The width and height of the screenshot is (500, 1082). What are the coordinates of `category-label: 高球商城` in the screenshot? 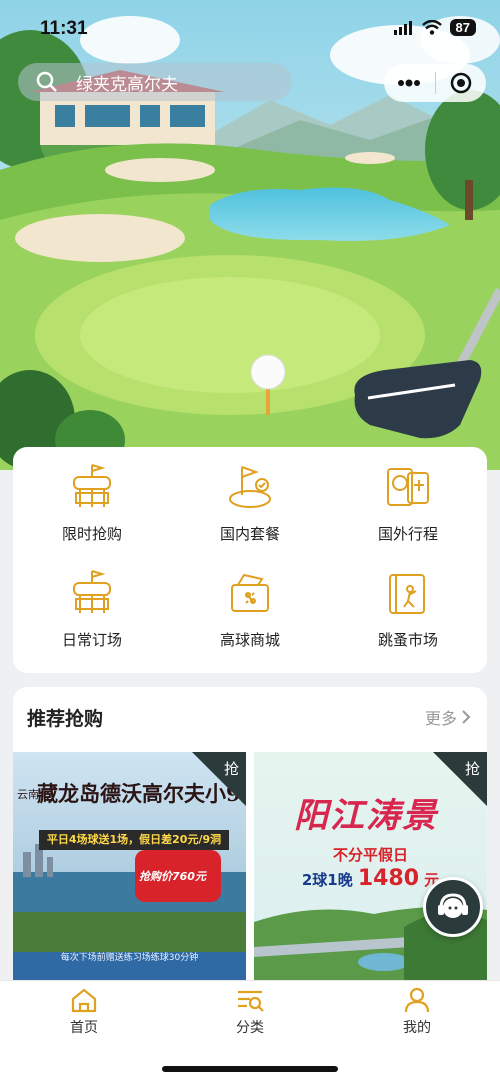 It's located at (249, 640).